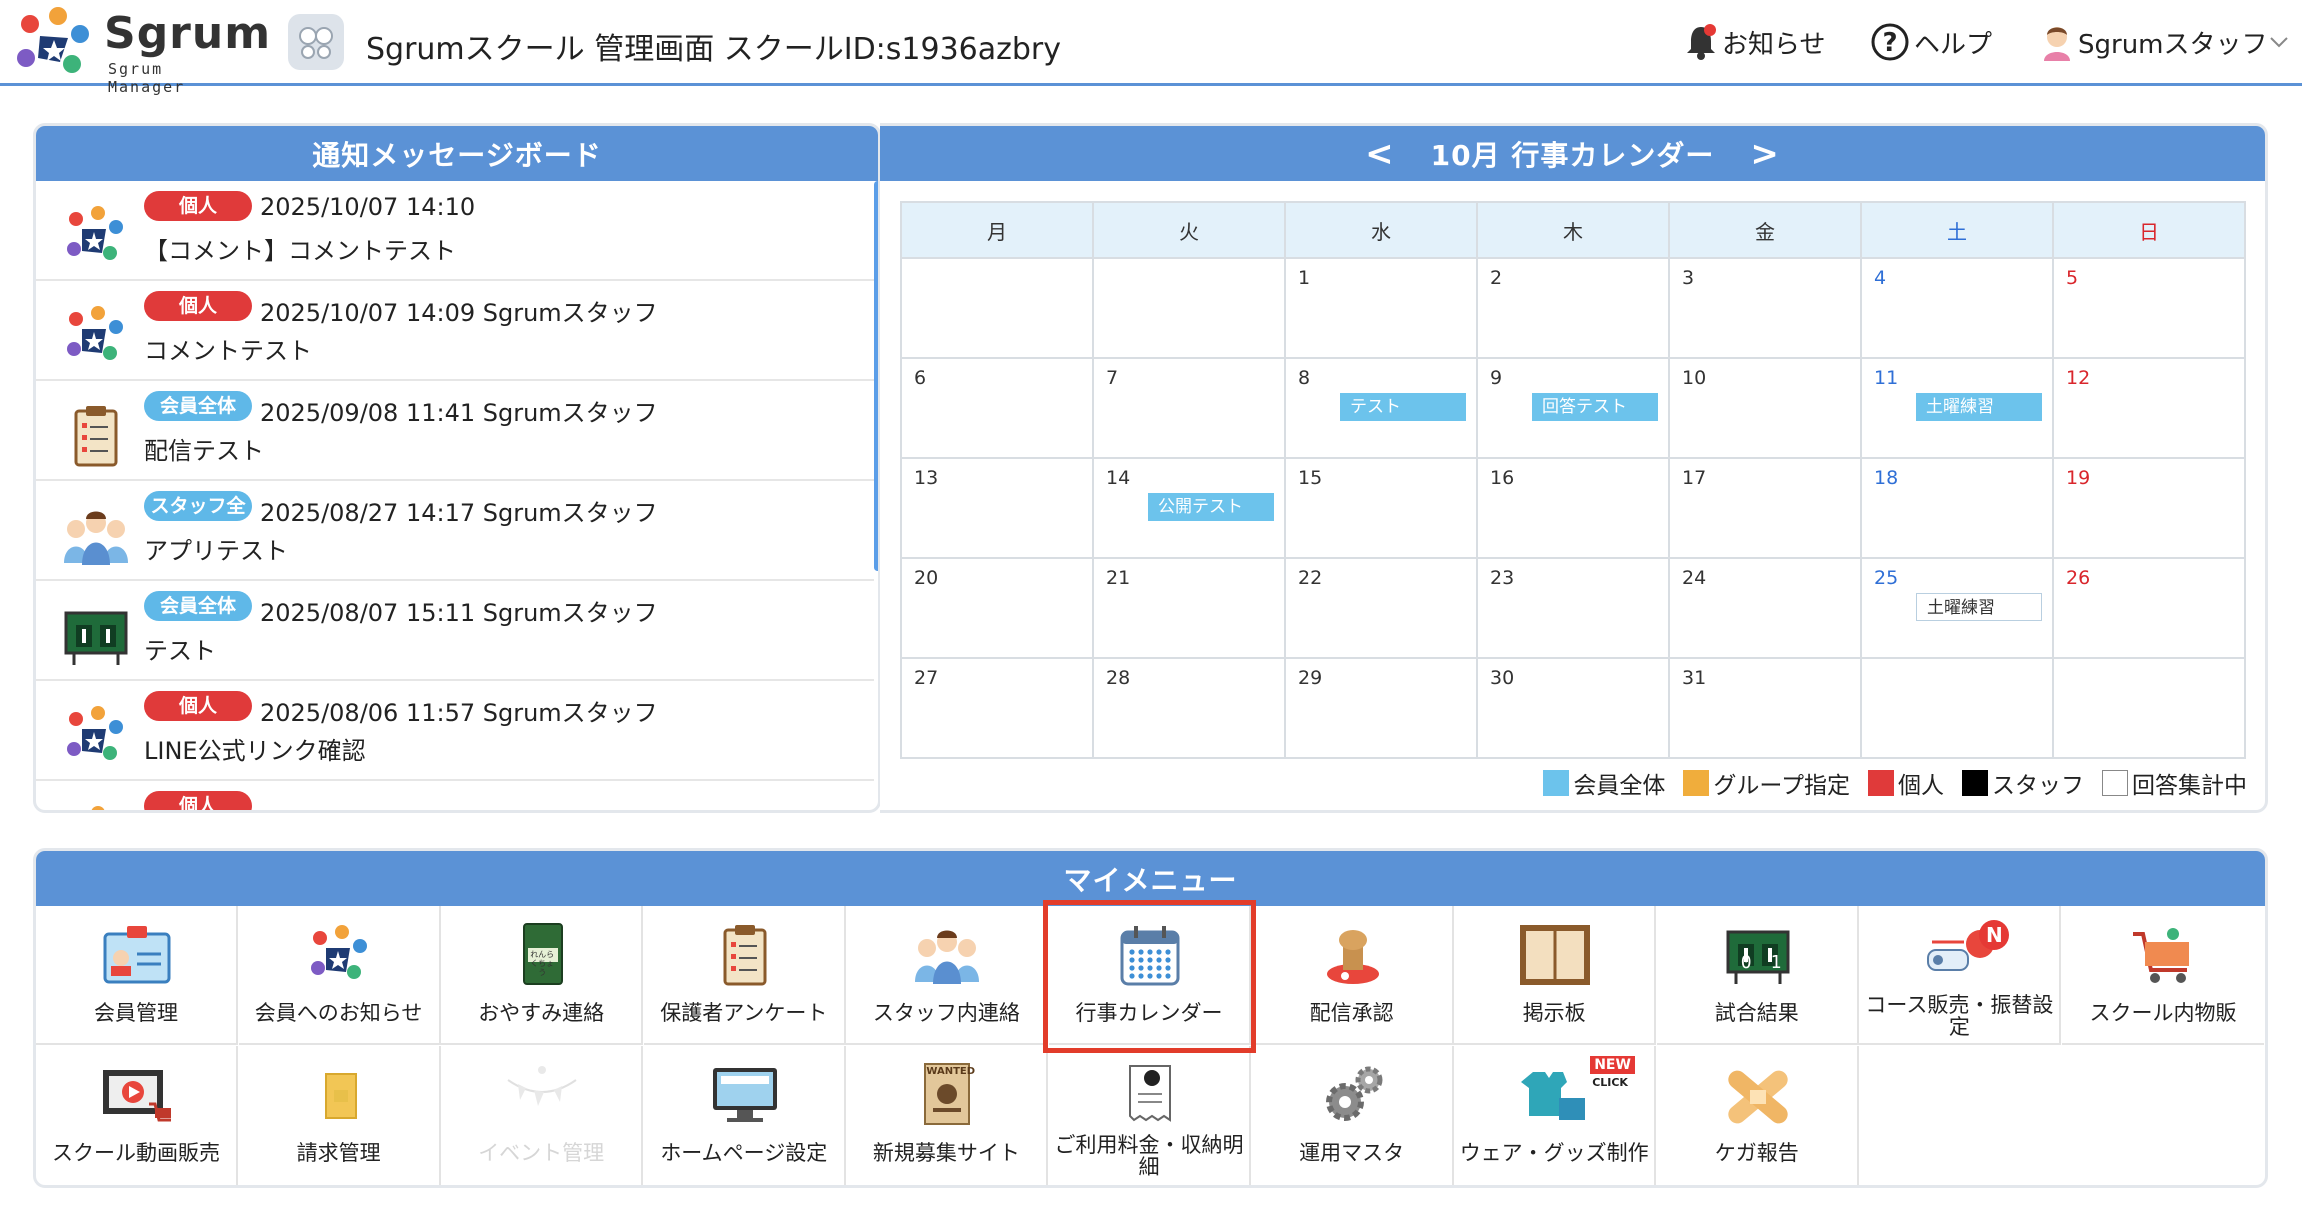  Describe the element at coordinates (744, 1153) in the screenshot. I see `menu-item-label: ホームページ設定` at that location.